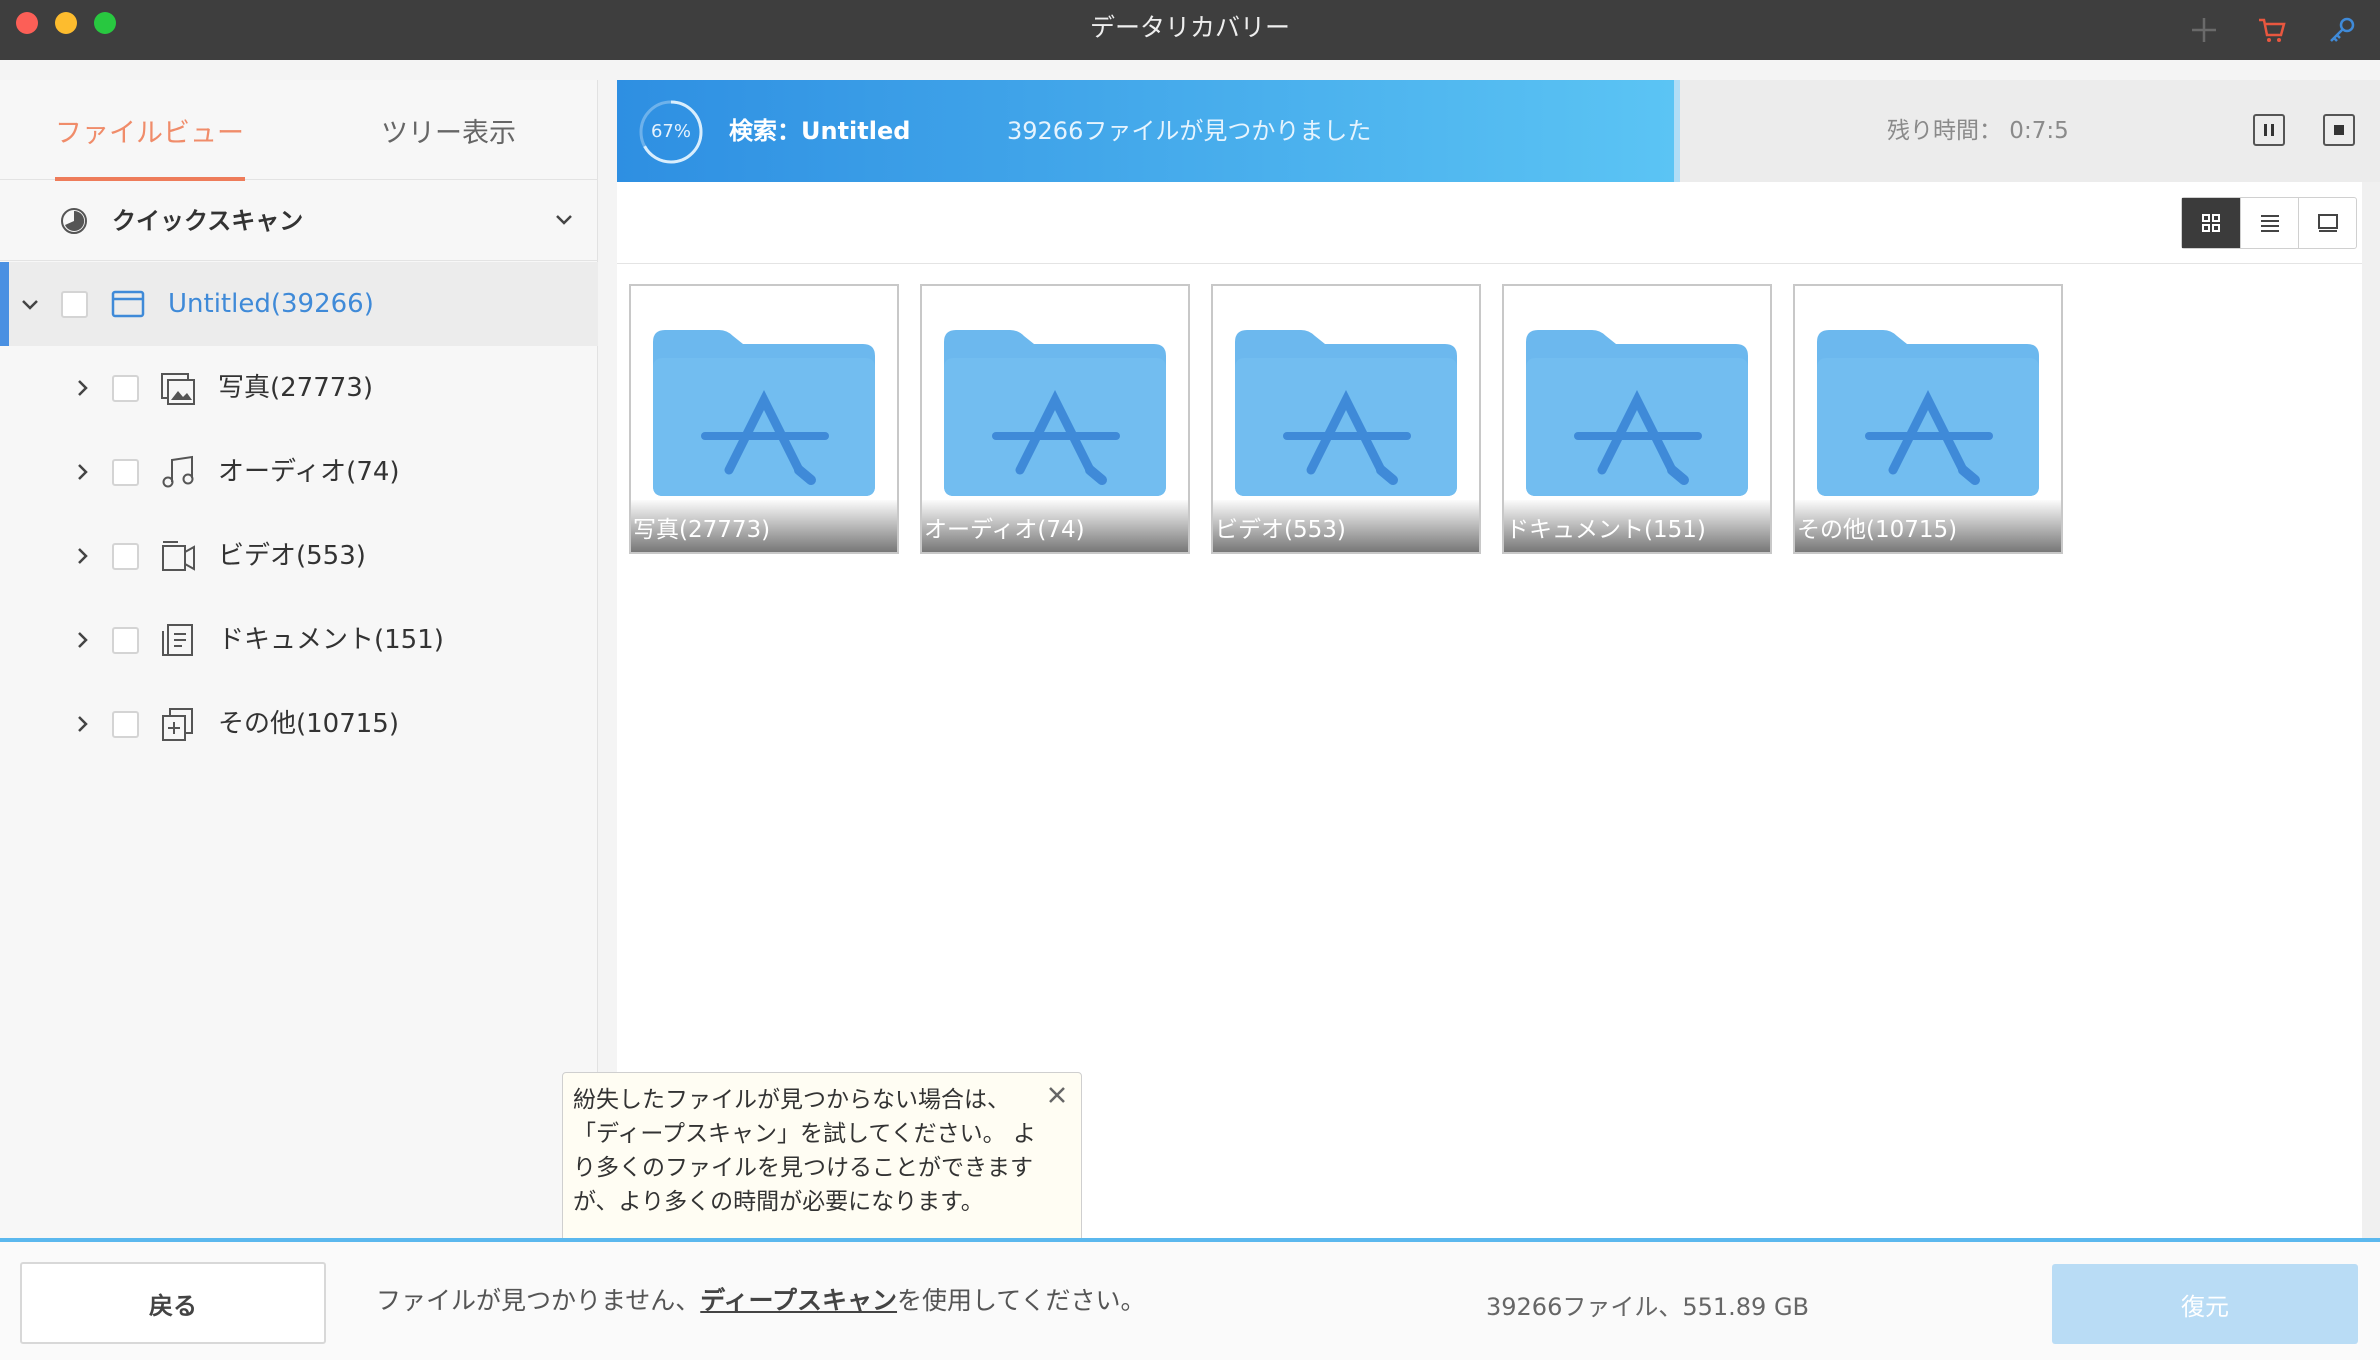 The height and width of the screenshot is (1360, 2380). I want to click on deep-scan-link: ディープスキャン, so click(798, 1300).